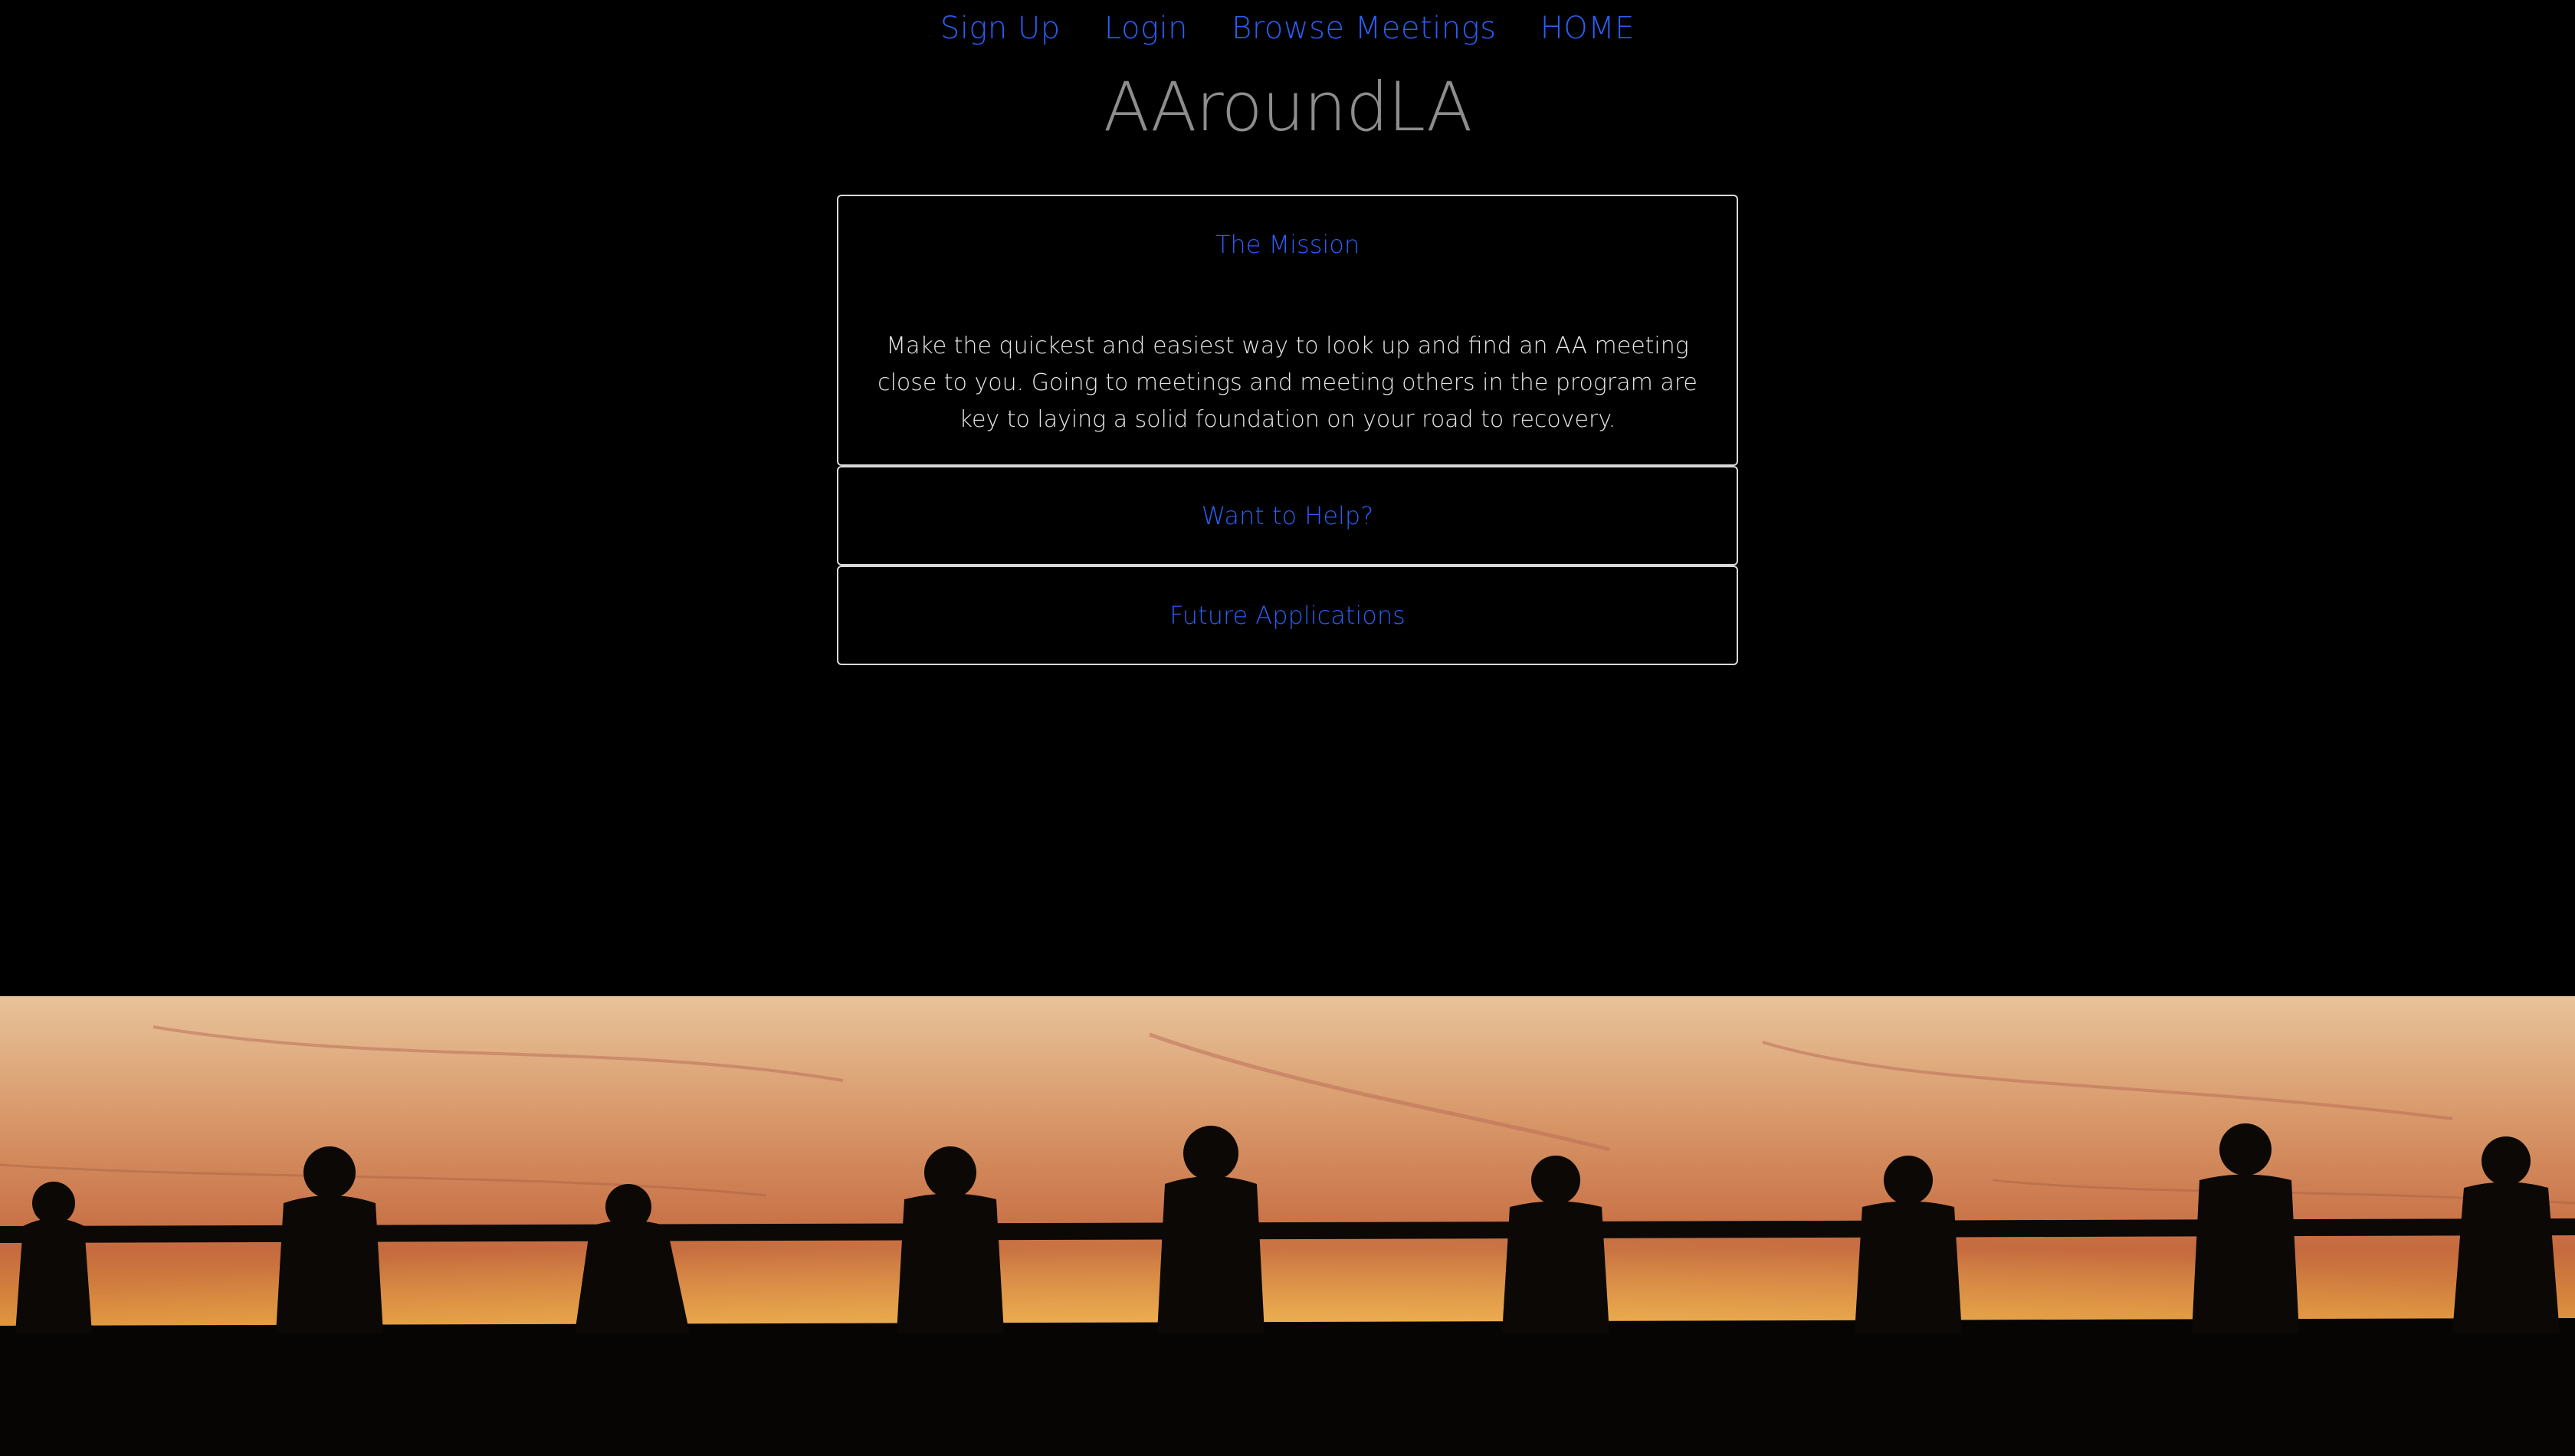 This screenshot has width=2575, height=1456. What do you see at coordinates (1288, 106) in the screenshot?
I see `site-title: AAroundLA` at bounding box center [1288, 106].